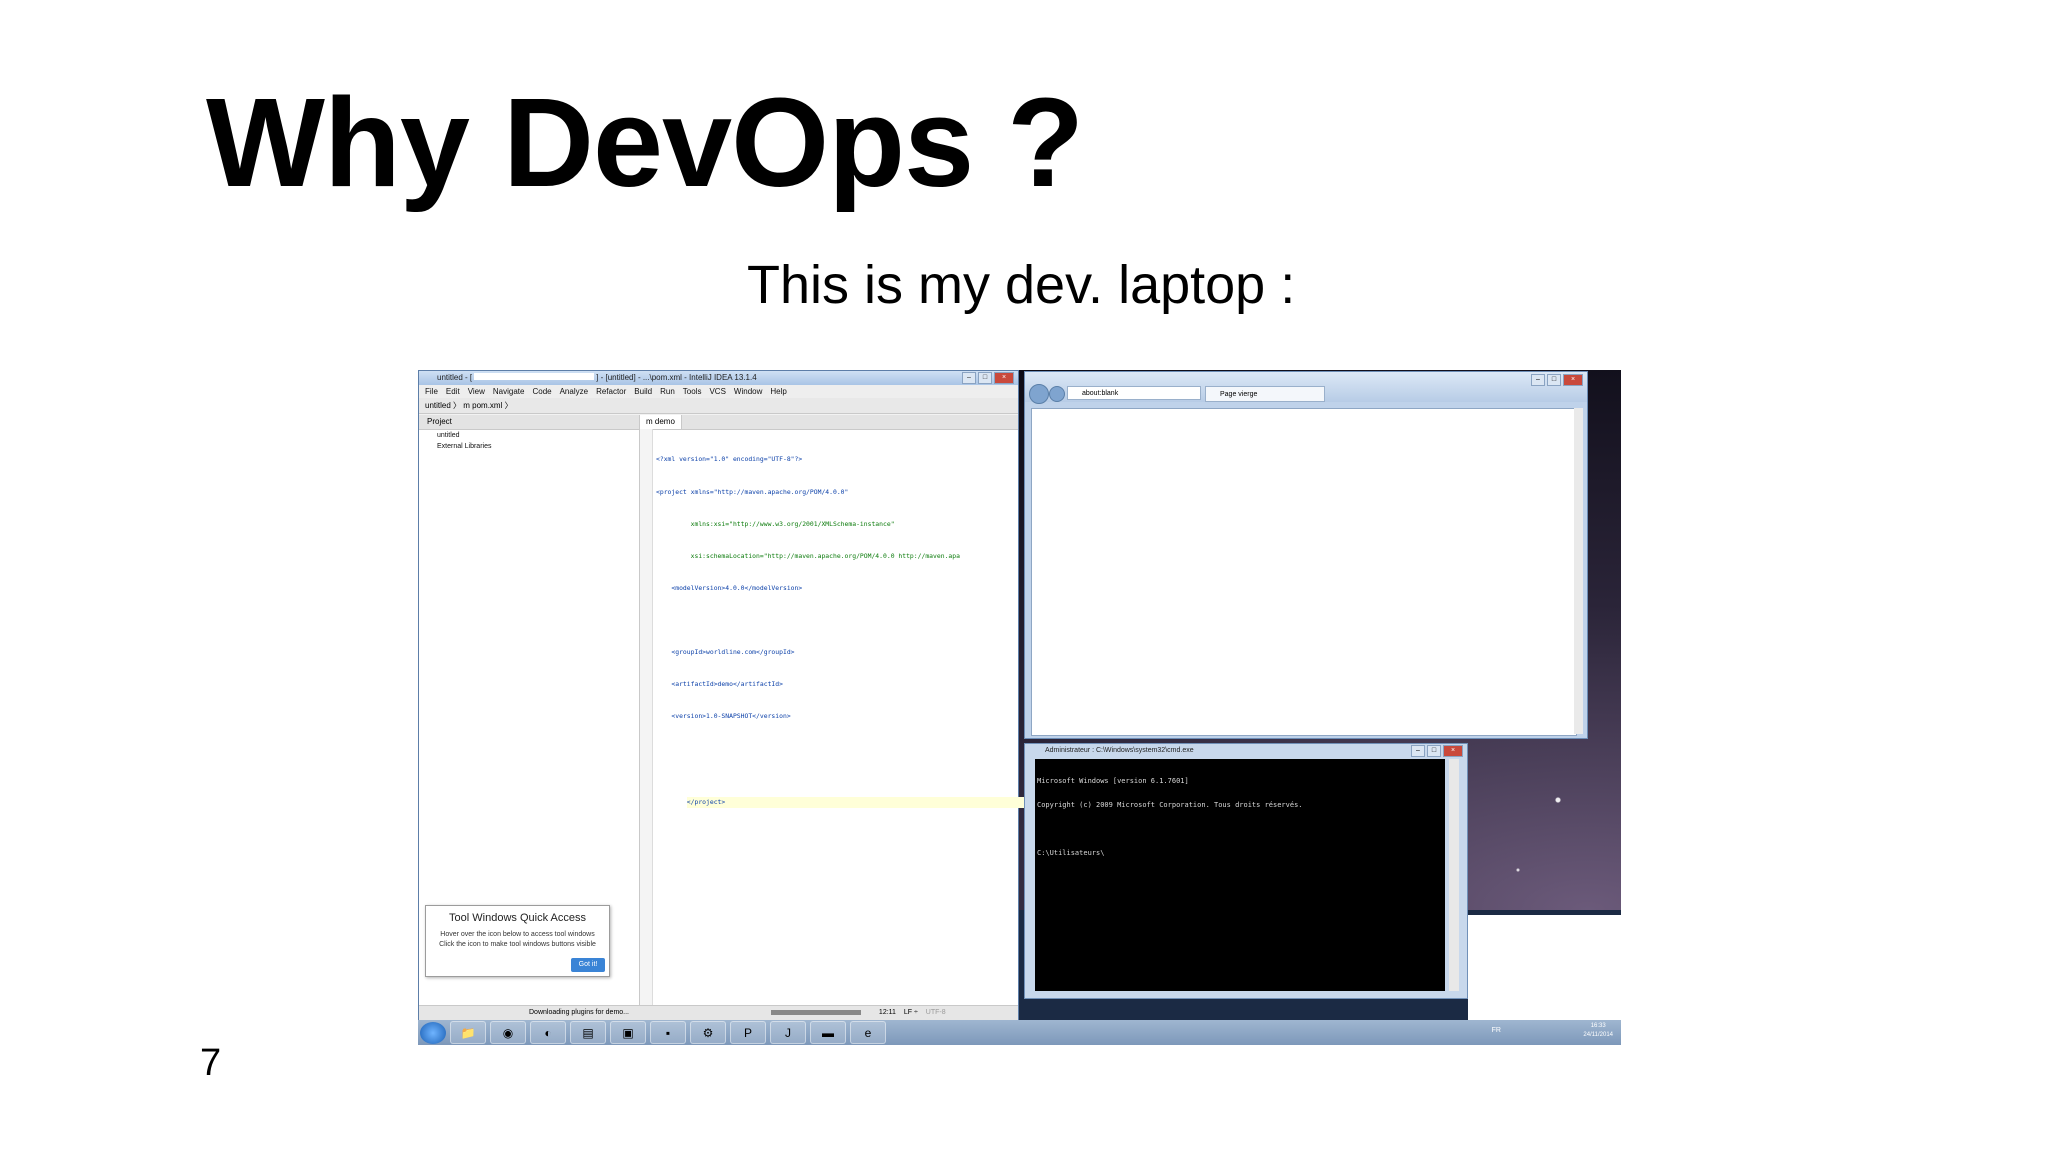  What do you see at coordinates (508, 1032) in the screenshot?
I see `chrome-icon: ◉` at bounding box center [508, 1032].